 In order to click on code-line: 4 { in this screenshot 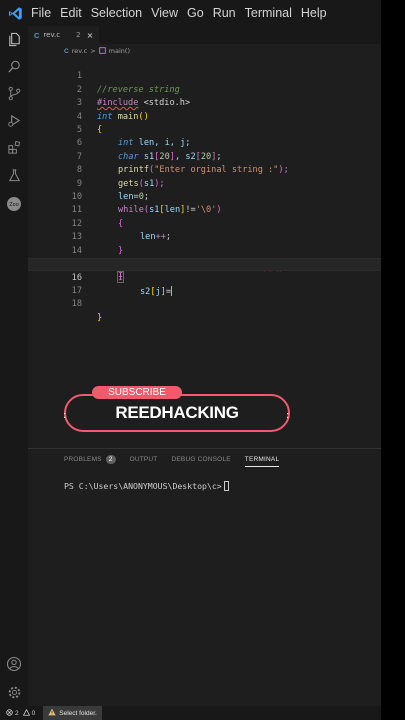, I will do `click(89, 123)`.